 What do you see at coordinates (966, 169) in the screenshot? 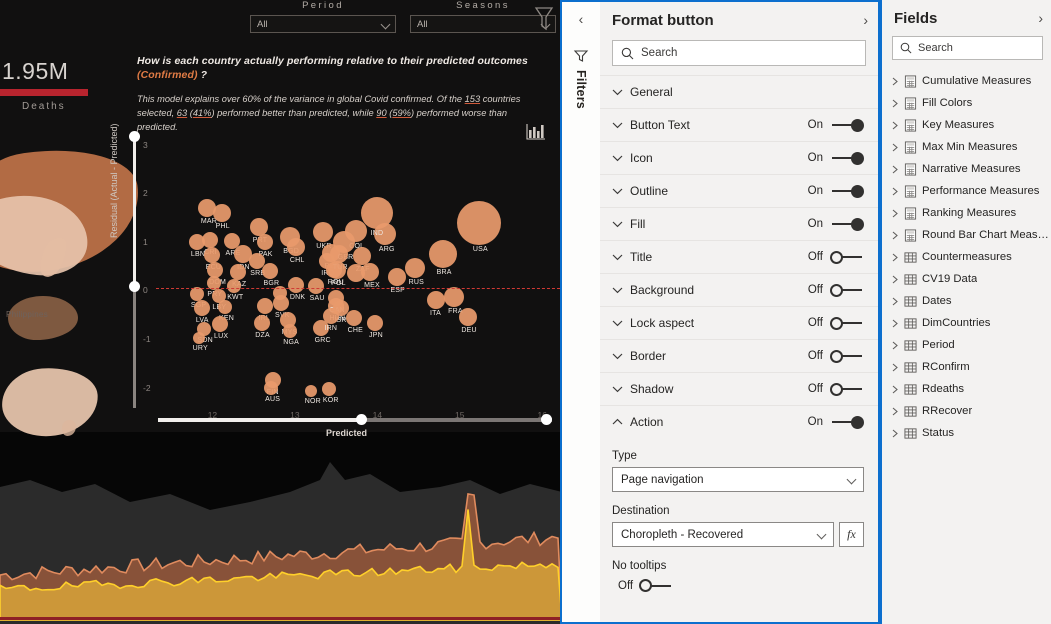
I see `field-item: Narrative Measures` at bounding box center [966, 169].